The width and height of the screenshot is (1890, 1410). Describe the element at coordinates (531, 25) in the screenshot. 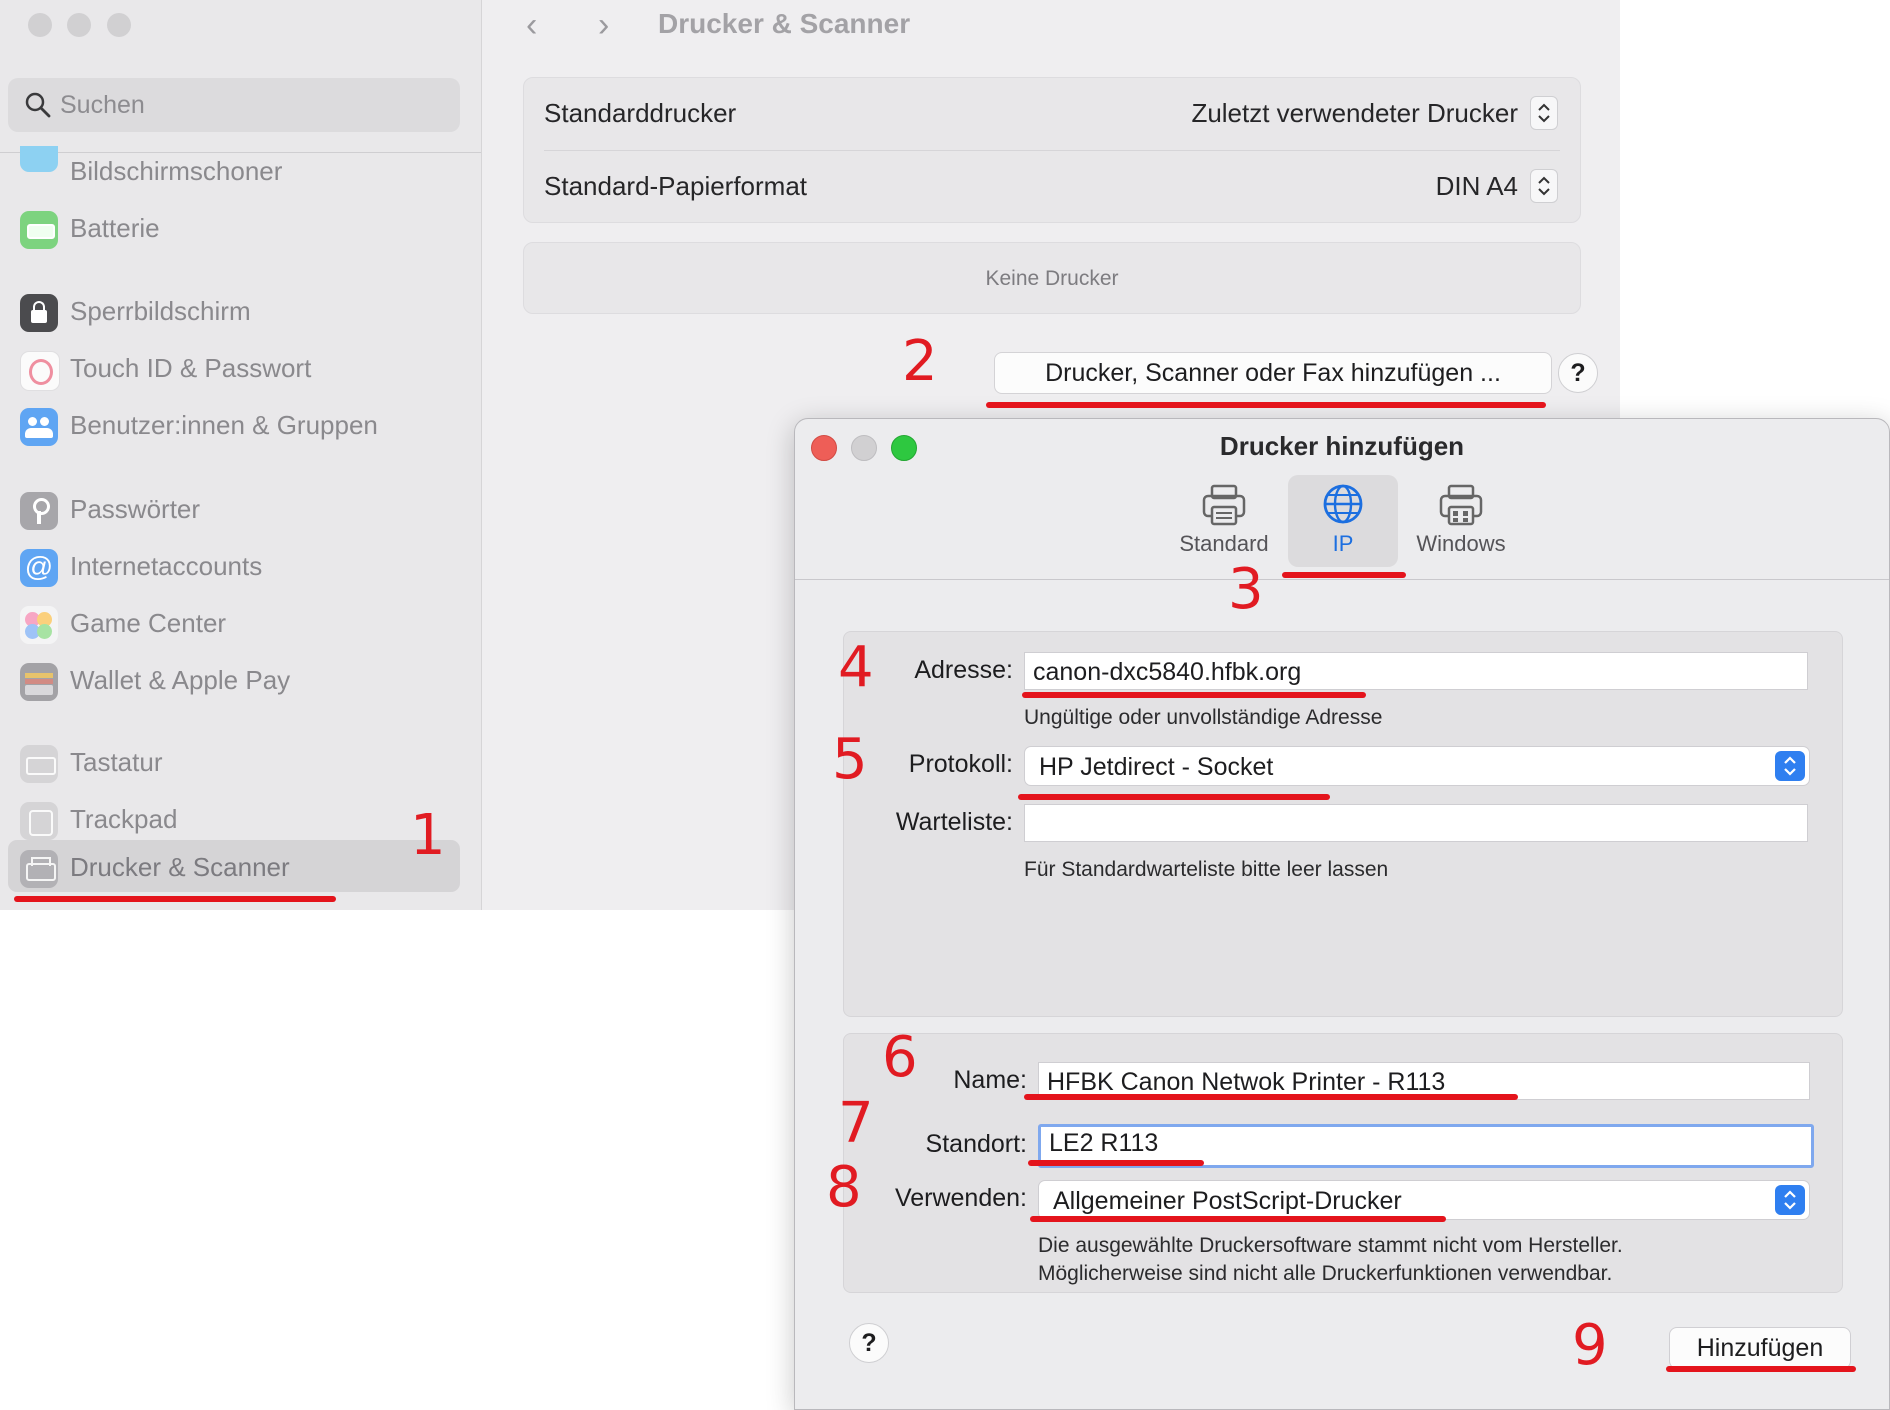

I see `back-icon: ‹` at that location.